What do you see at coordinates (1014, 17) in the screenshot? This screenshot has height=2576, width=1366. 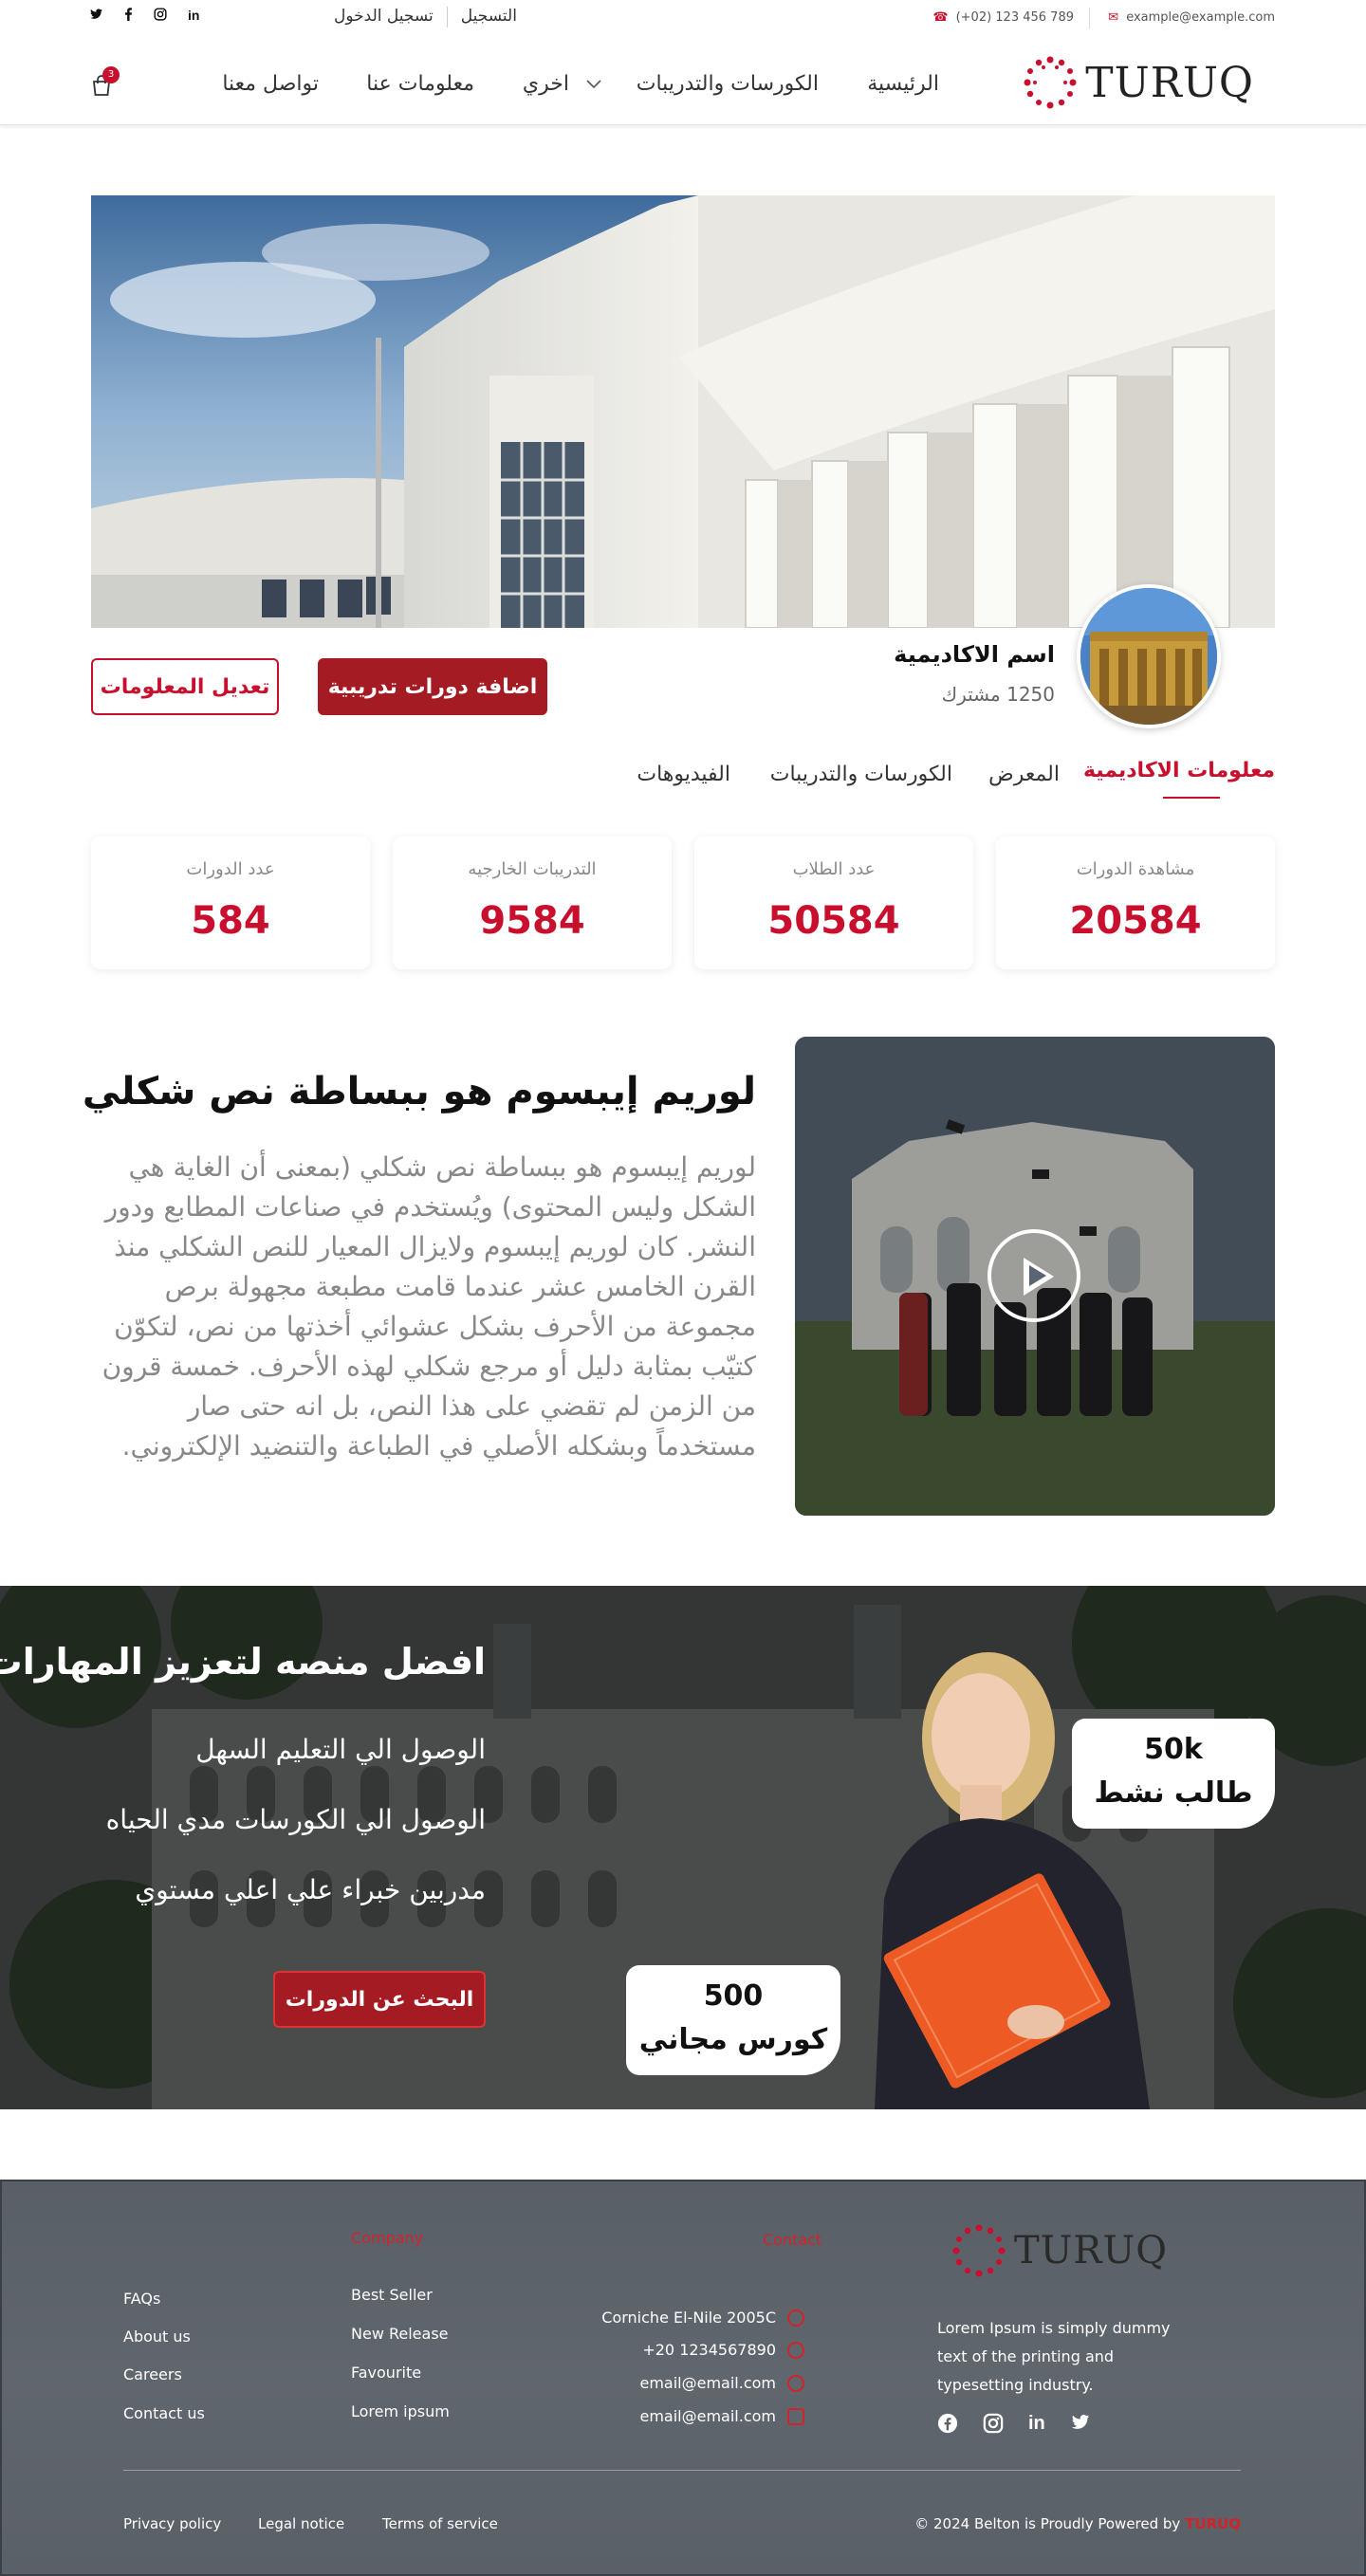 I see `topbar-phone-text: (+02) 123 456 789` at bounding box center [1014, 17].